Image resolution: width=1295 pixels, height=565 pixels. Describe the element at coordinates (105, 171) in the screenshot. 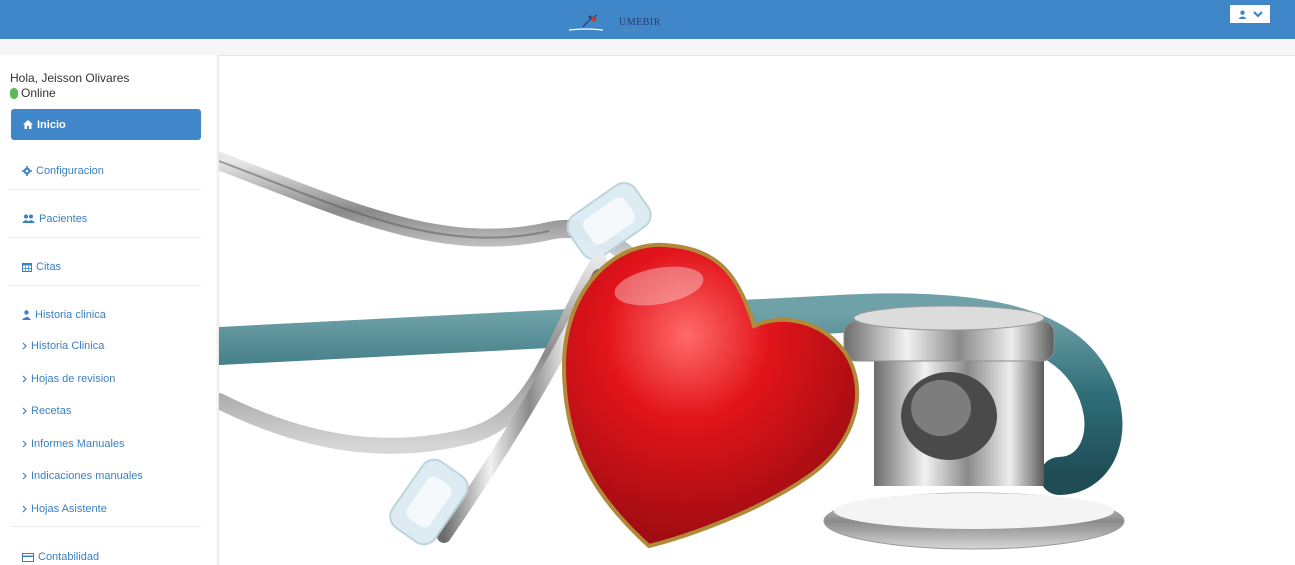

I see `sidebar-item-configuracion: Configuracion` at that location.